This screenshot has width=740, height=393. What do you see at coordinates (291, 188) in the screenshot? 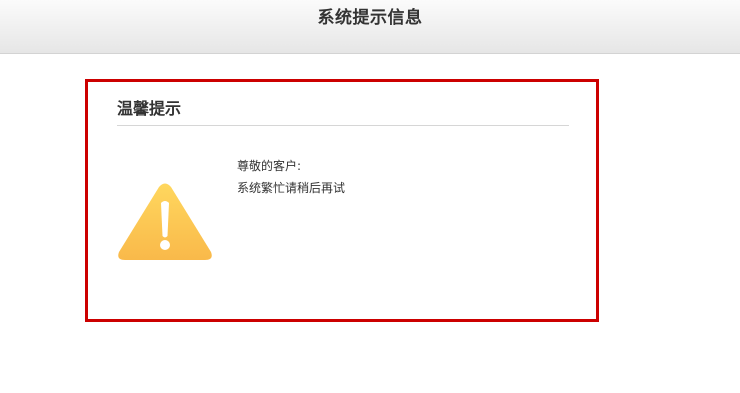
I see `busy-message-text: 系统繁忙请稍后再试` at bounding box center [291, 188].